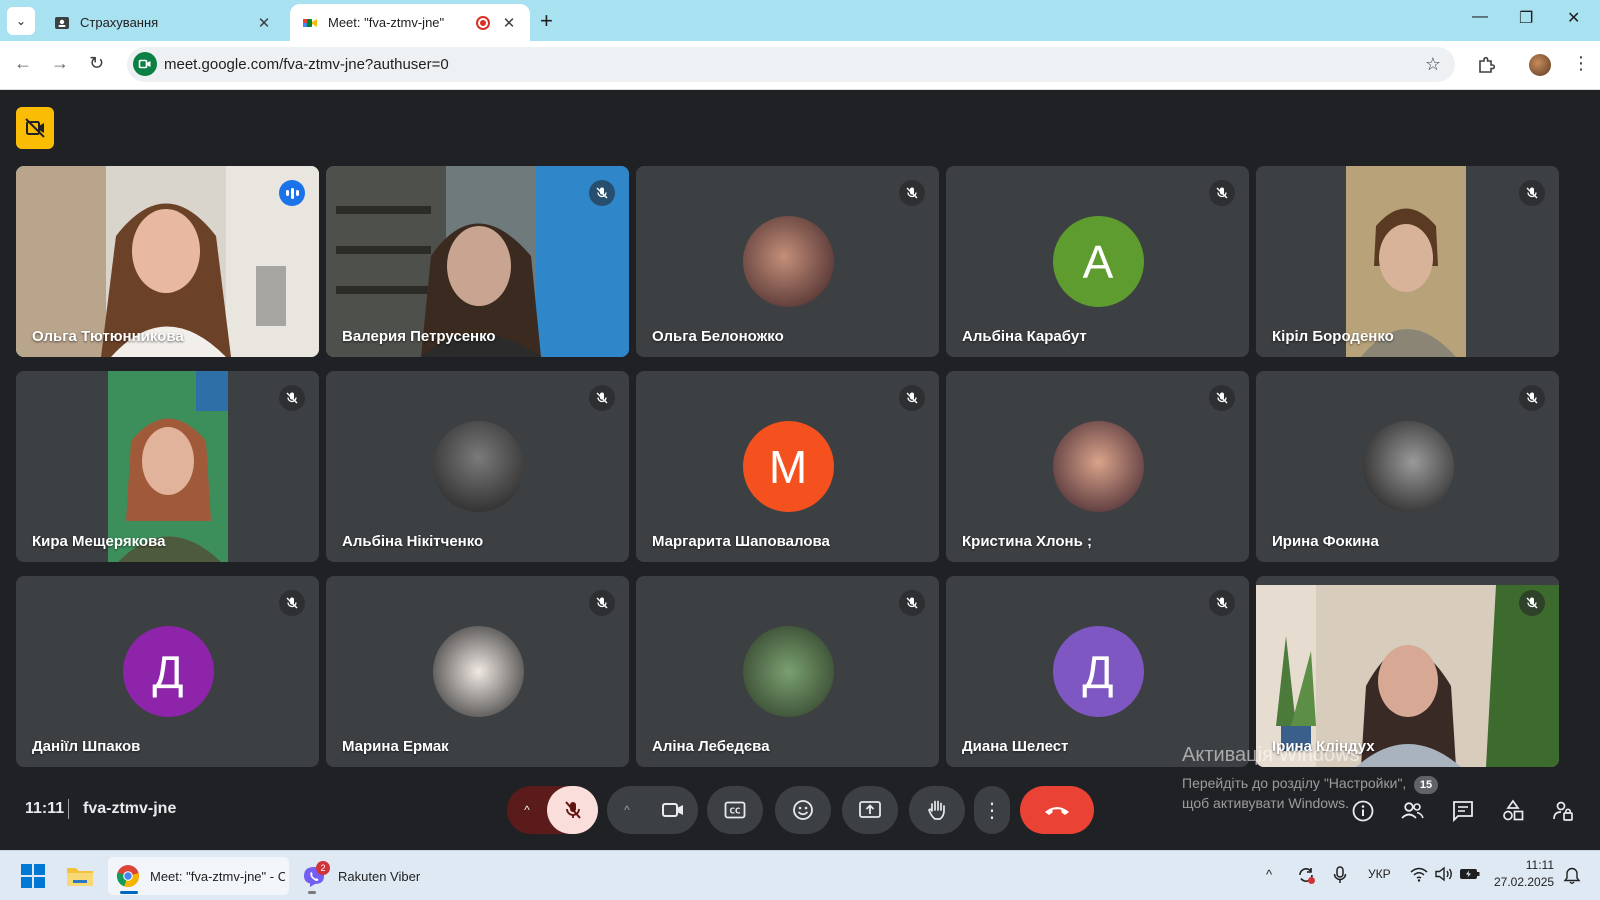 This screenshot has width=1600, height=900. I want to click on participant-name: Кира Мещерякова, so click(99, 541).